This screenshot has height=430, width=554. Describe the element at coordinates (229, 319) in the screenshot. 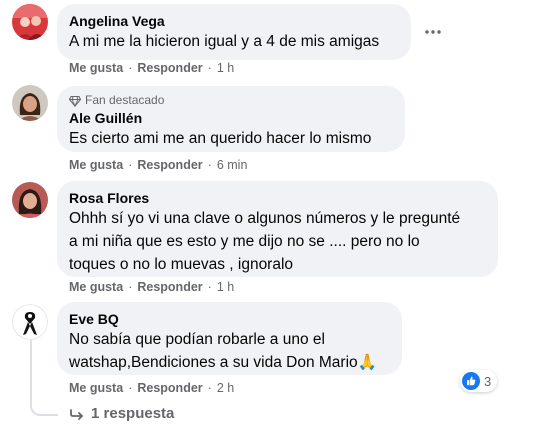

I see `comment-author: Eve BQ` at that location.